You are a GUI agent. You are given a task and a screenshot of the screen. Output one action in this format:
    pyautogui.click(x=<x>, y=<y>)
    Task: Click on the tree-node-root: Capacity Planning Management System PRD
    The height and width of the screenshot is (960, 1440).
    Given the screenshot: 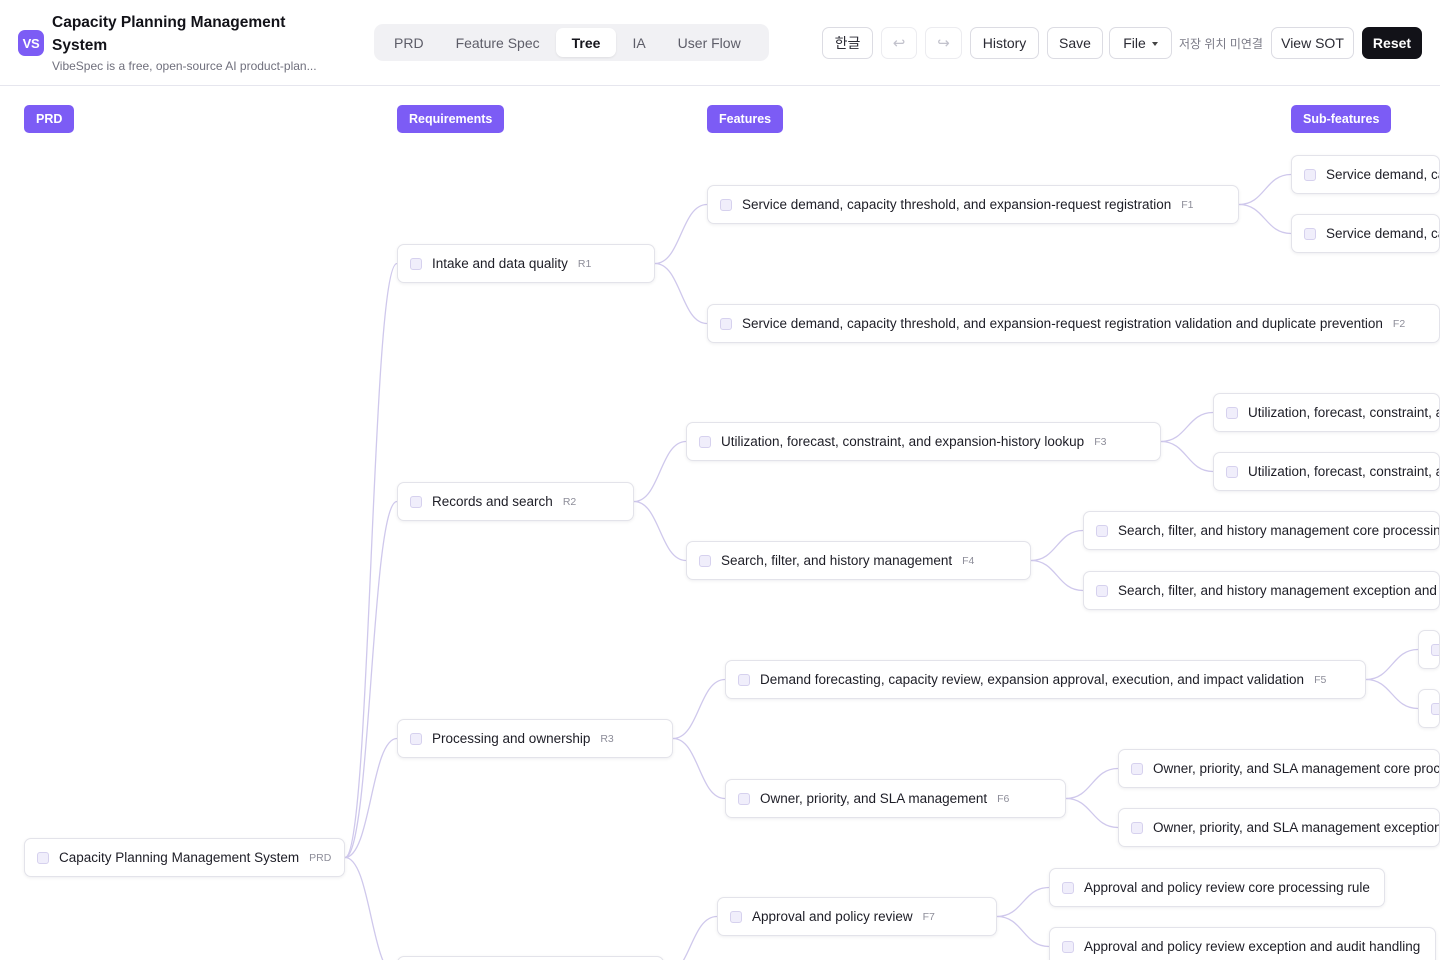 What is the action you would take?
    pyautogui.click(x=184, y=857)
    